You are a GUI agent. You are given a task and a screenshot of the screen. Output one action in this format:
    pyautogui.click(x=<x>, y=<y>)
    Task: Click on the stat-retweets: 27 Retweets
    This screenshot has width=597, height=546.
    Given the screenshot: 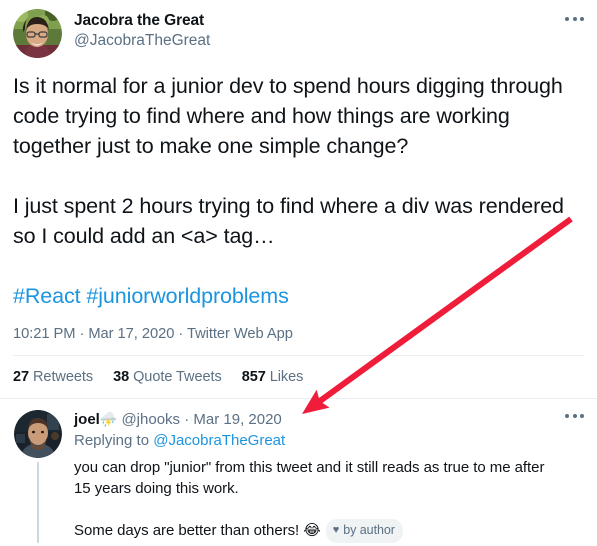 What is the action you would take?
    pyautogui.click(x=53, y=377)
    